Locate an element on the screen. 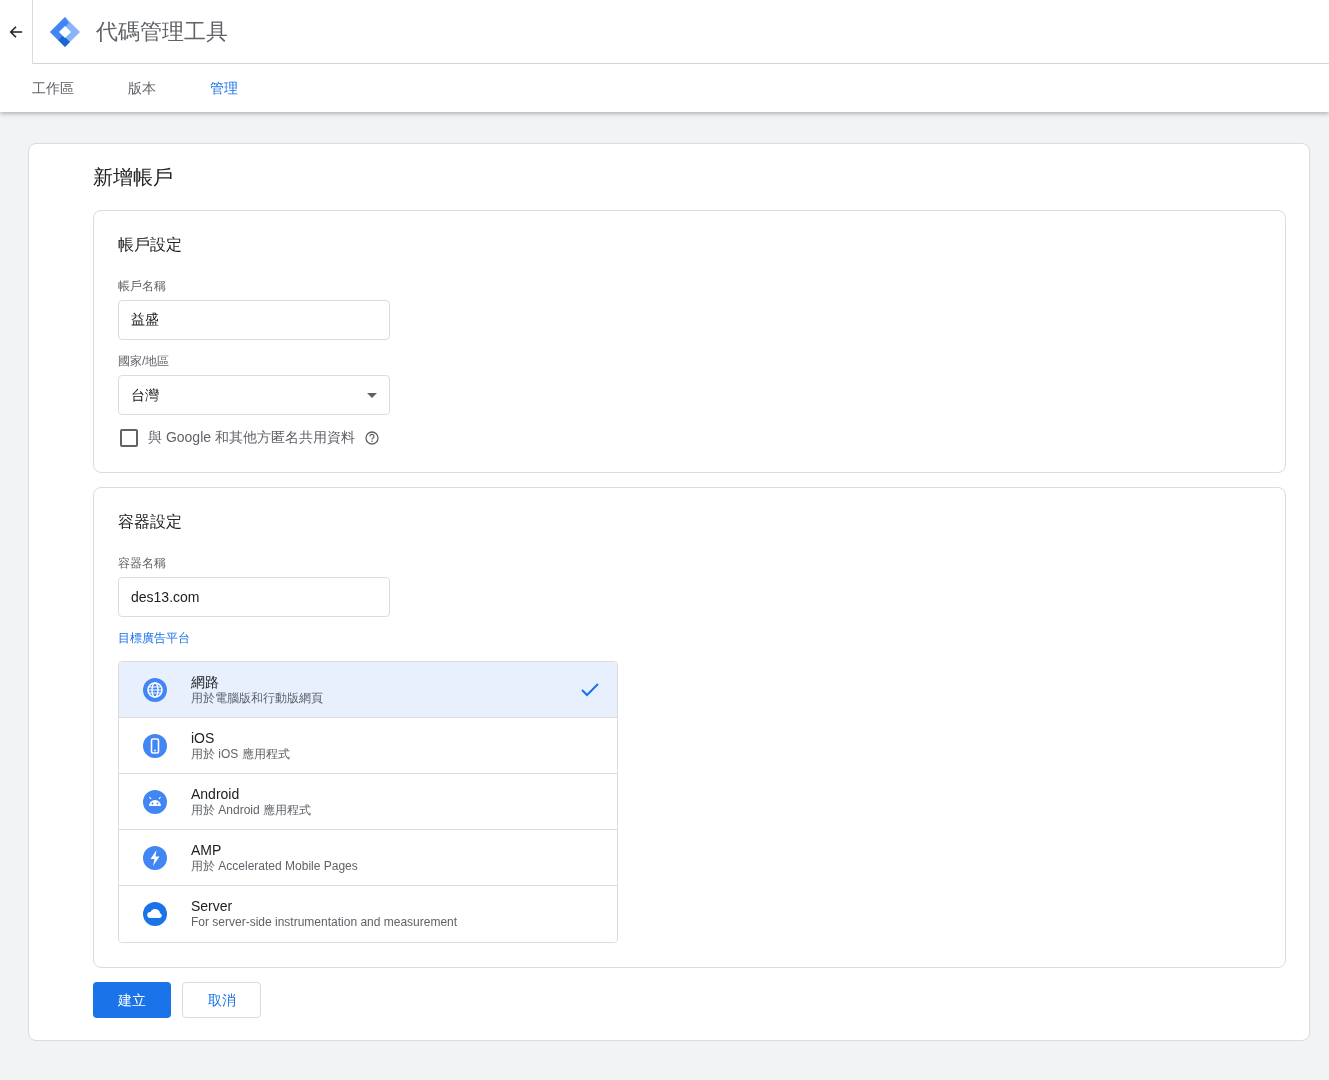  section-title: 帳戶設定 is located at coordinates (150, 245).